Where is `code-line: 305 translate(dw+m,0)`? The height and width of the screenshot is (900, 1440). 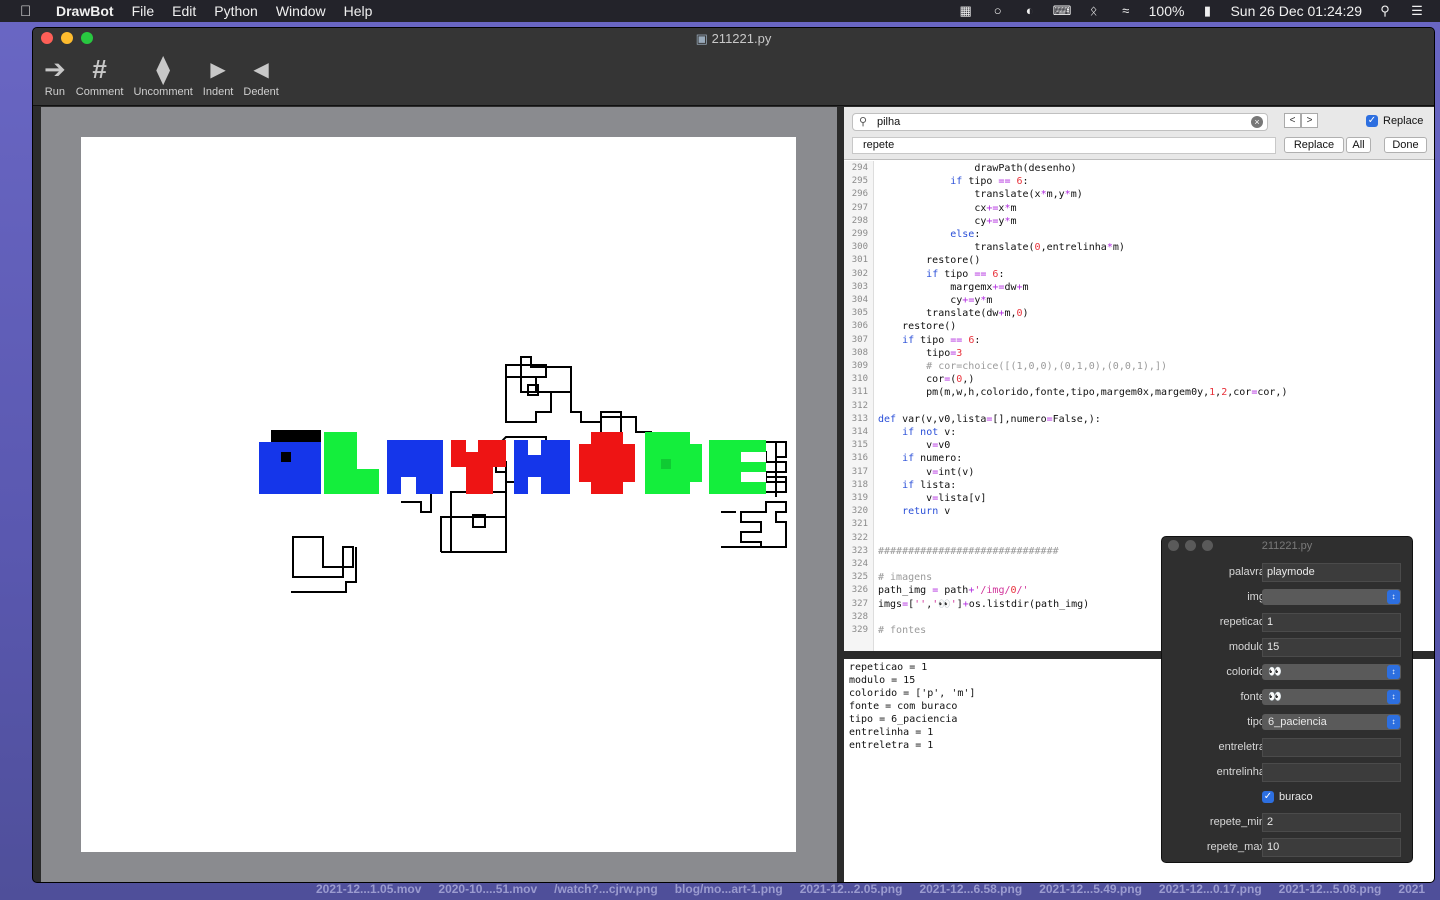
code-line: 305 translate(dw+m,0) is located at coordinates (1139, 314).